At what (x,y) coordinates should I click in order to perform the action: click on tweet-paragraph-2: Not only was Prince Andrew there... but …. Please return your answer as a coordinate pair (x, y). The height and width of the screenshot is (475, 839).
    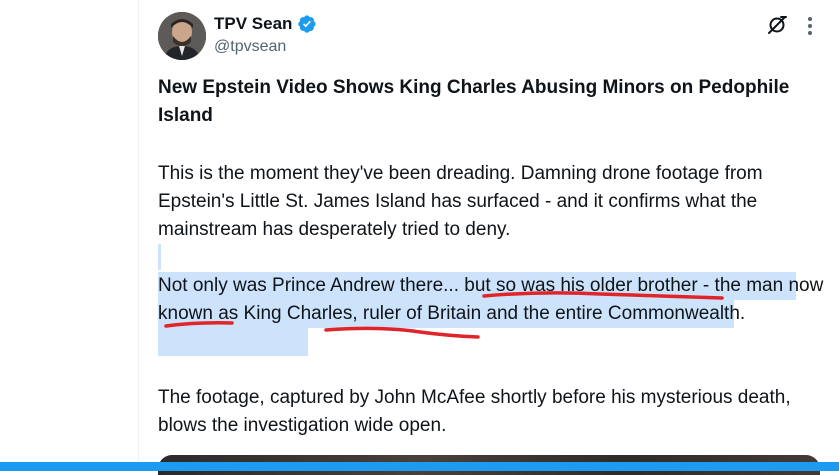
    Looking at the image, I should click on (494, 300).